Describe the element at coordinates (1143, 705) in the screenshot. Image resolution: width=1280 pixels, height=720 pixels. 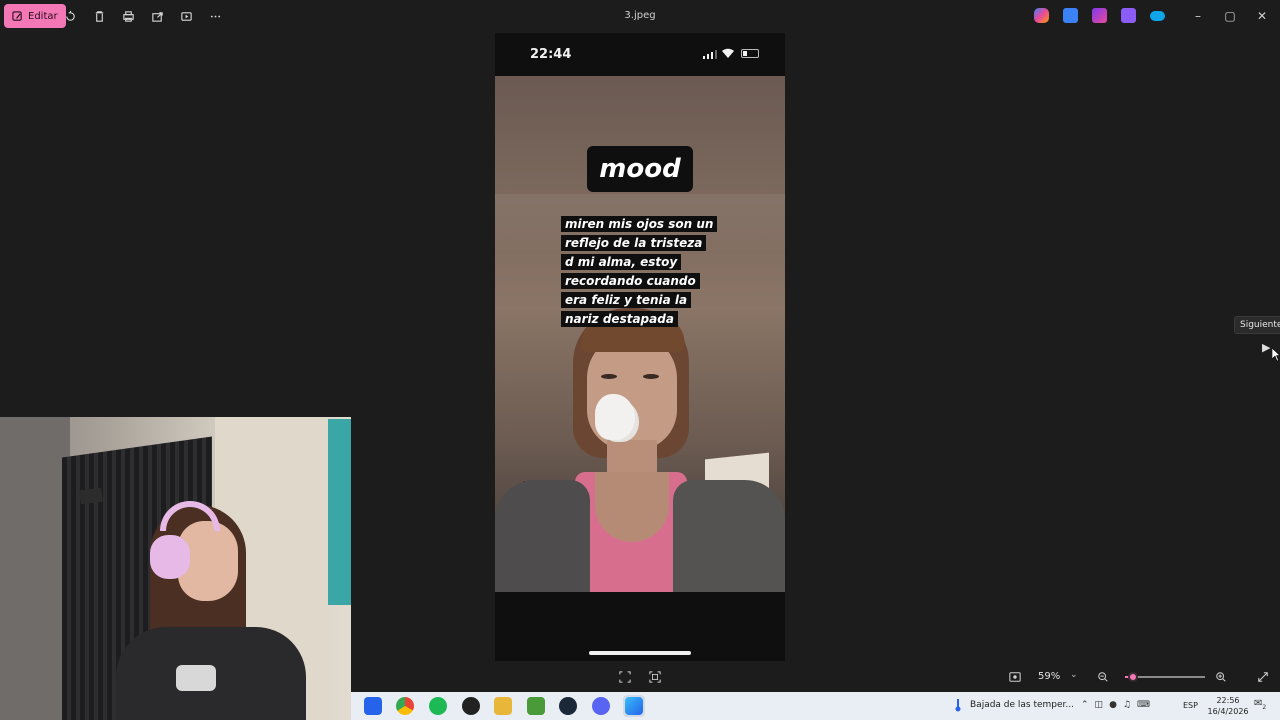
I see `keyboard-icon: ⌨` at that location.